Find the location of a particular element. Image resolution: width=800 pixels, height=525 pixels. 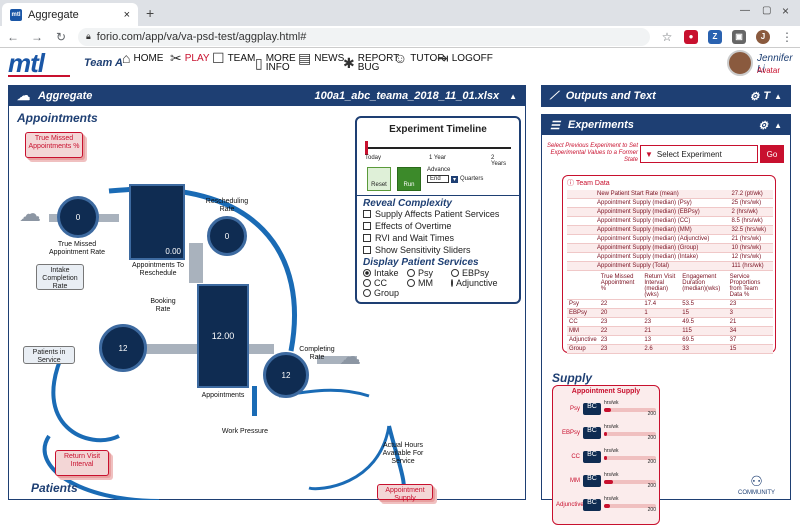

true-missed-card: True Missed Appointments % is located at coordinates (54, 145).